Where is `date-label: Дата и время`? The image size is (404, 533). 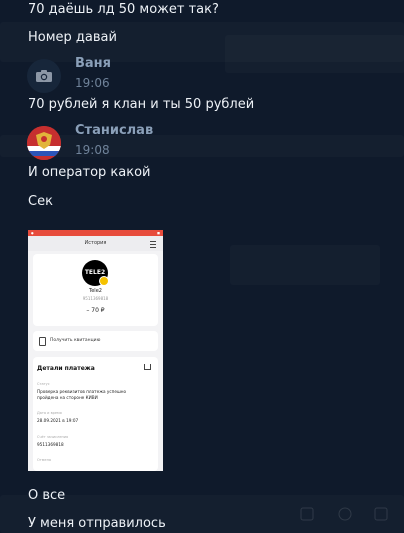 date-label: Дата и время is located at coordinates (49, 413).